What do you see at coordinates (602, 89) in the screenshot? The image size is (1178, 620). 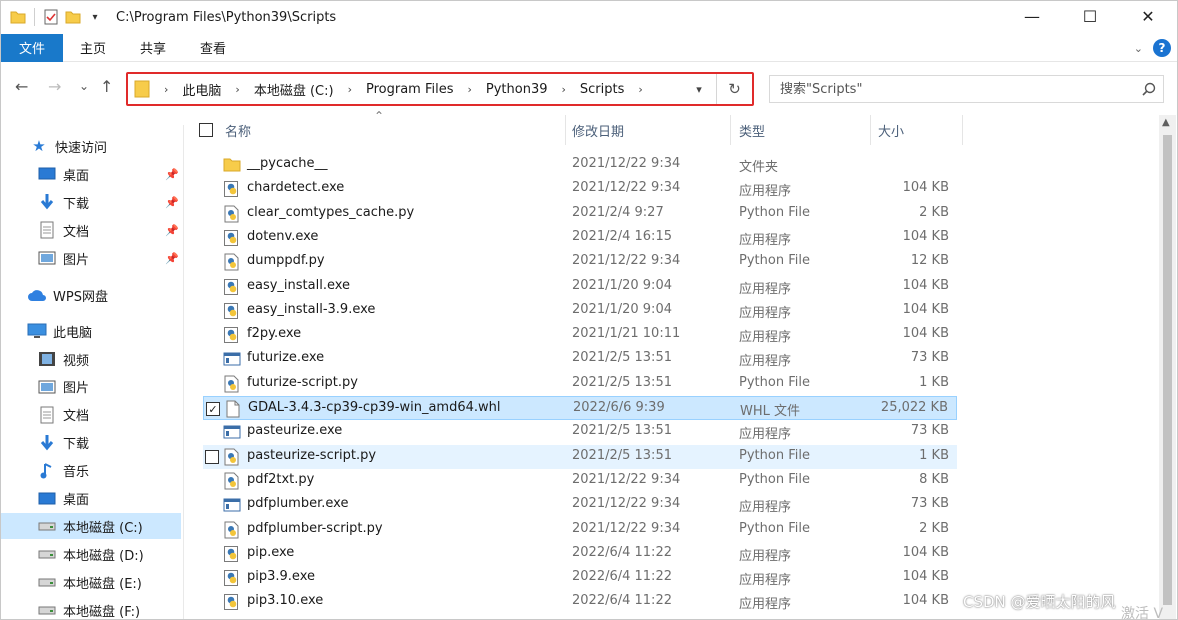 I see `breadcrumb-scripts: Scripts` at bounding box center [602, 89].